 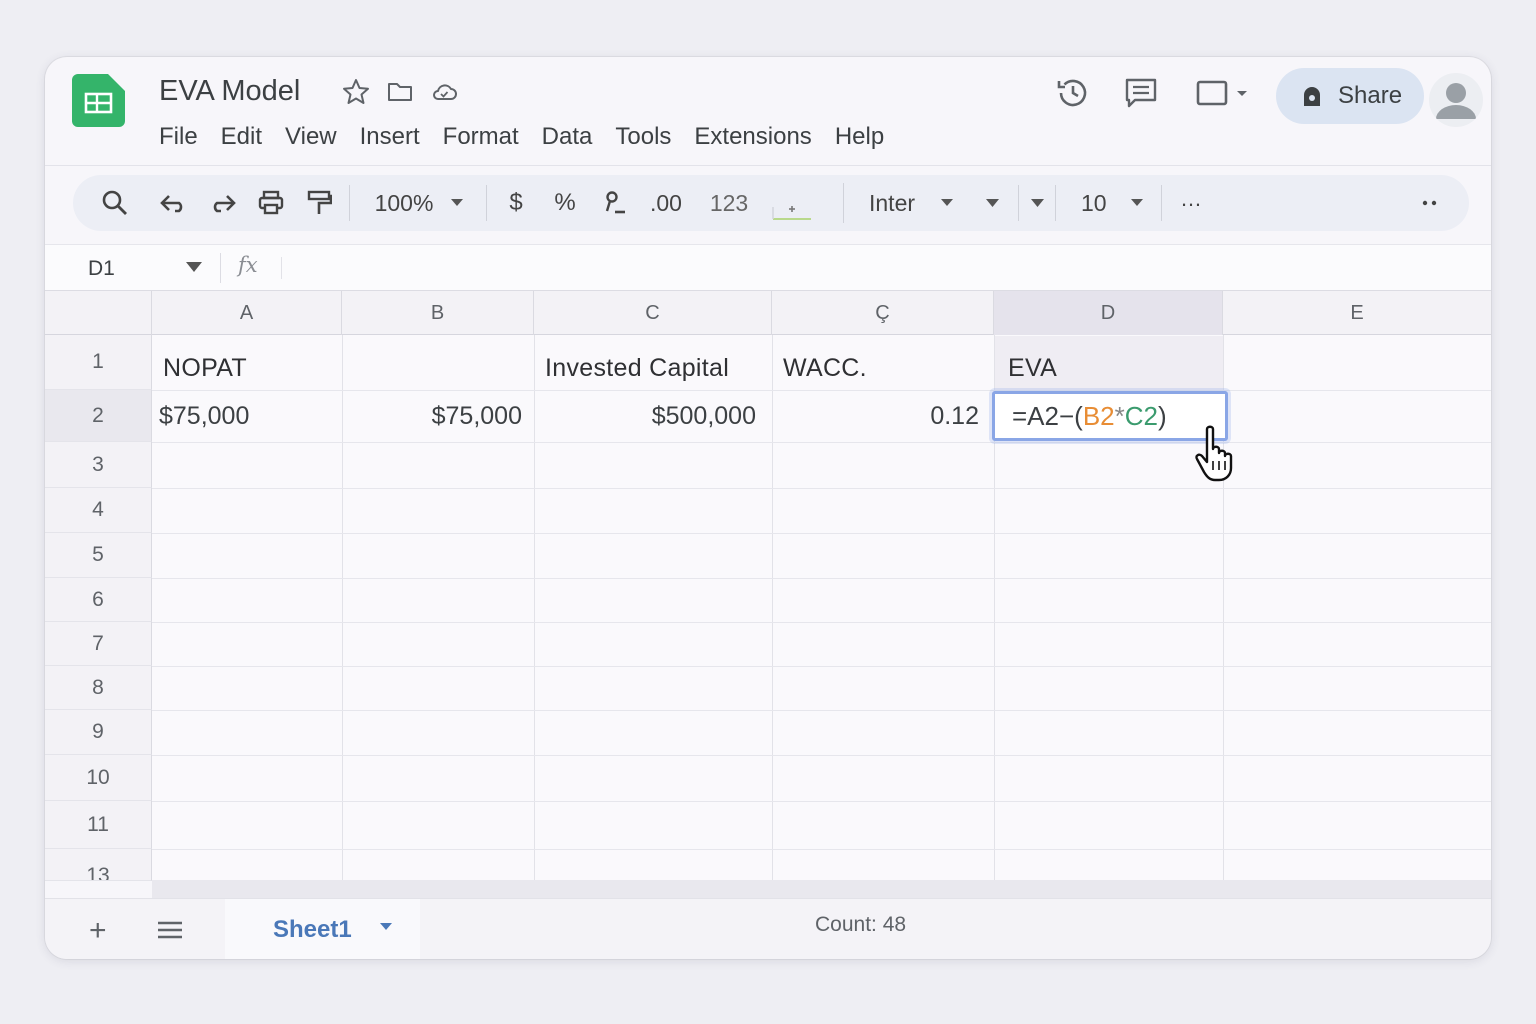 I want to click on document-title: EVA Model, so click(x=229, y=91).